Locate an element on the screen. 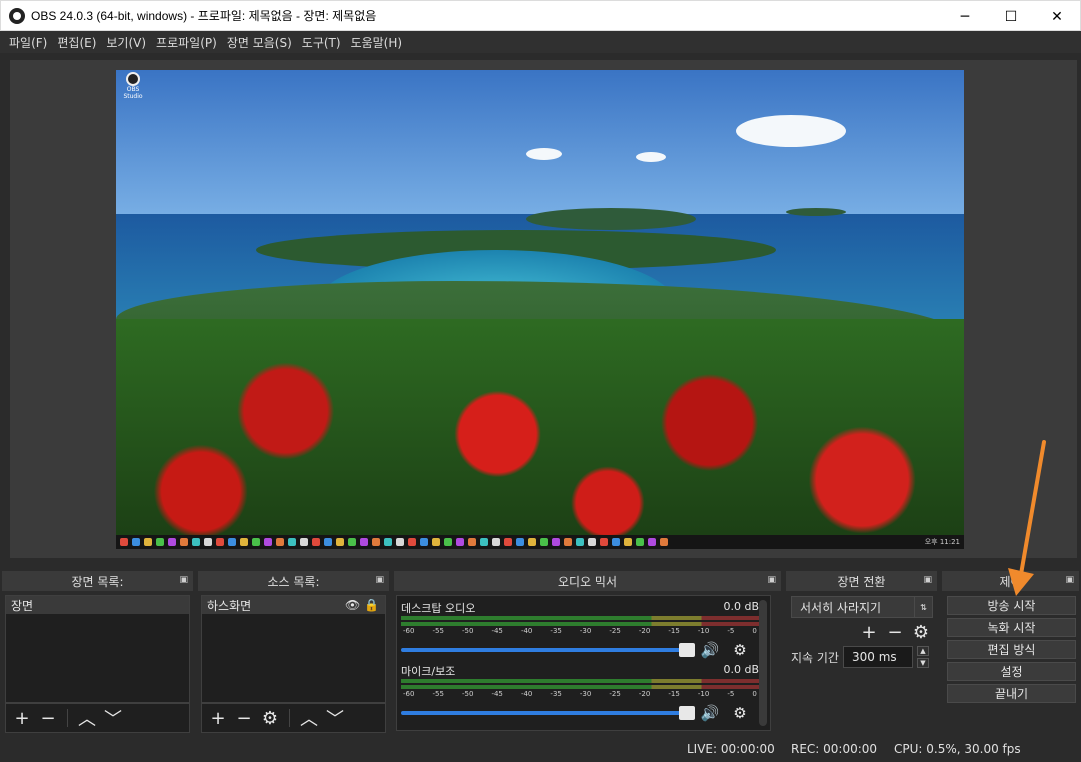 The width and height of the screenshot is (1081, 762). transition-select: 서서히 사라지기 ⇅ is located at coordinates (862, 607).